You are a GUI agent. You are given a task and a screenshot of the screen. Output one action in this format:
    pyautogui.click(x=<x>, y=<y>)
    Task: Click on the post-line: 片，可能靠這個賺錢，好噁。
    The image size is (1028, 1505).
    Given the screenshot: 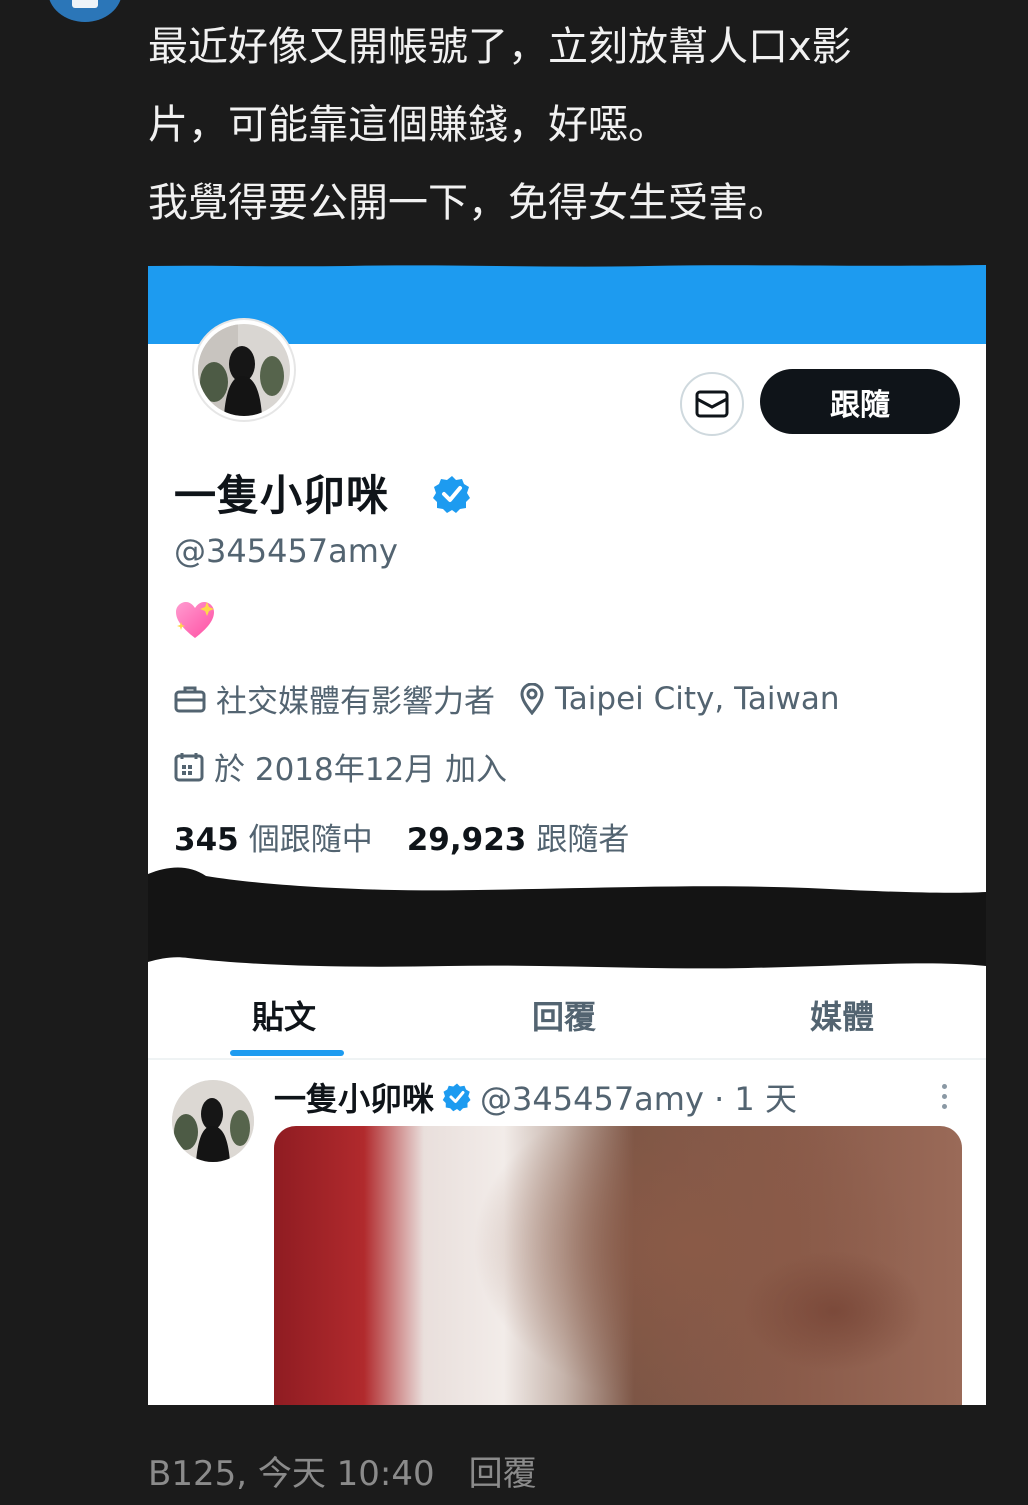 What is the action you would take?
    pyautogui.click(x=408, y=125)
    